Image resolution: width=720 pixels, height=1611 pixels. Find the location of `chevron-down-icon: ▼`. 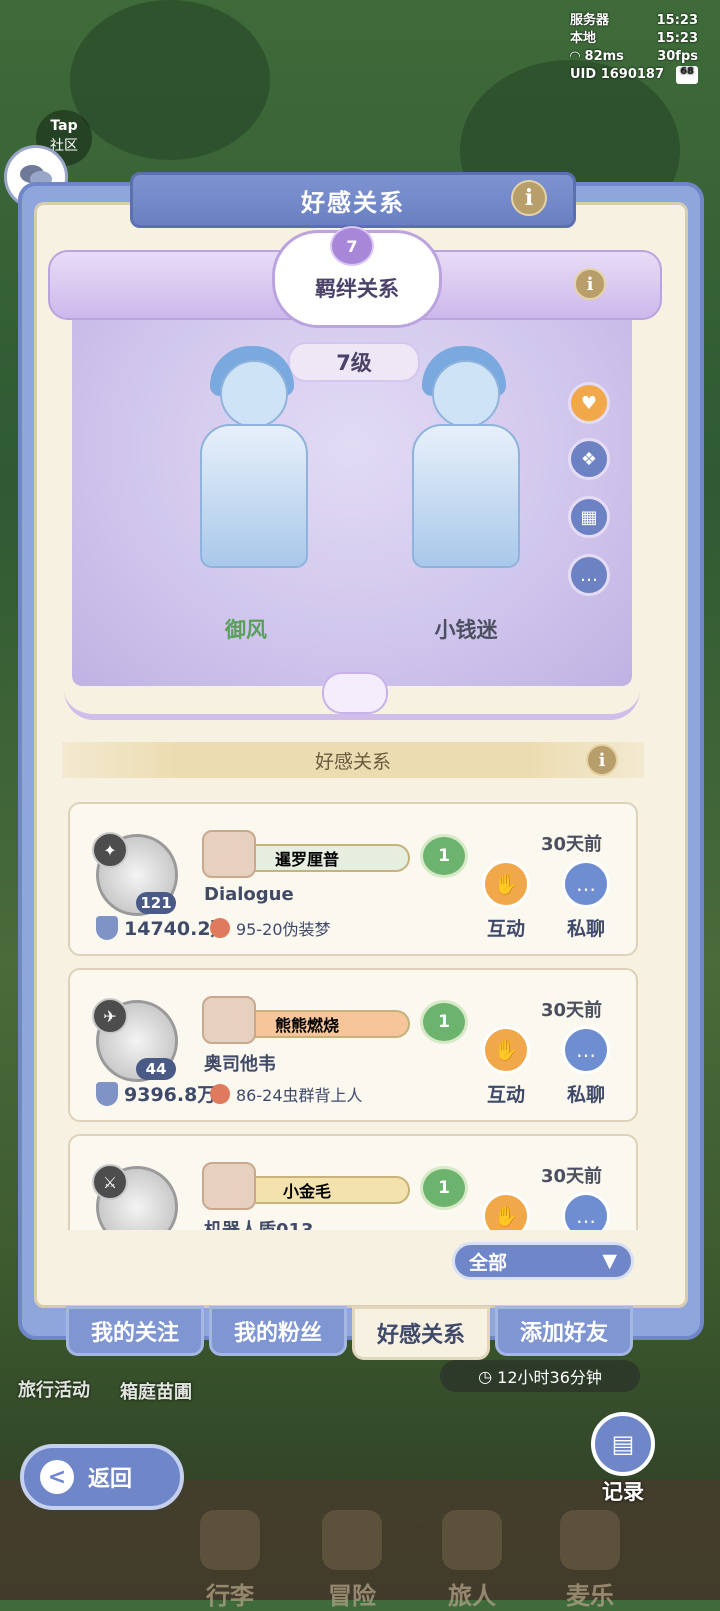

chevron-down-icon: ▼ is located at coordinates (609, 1261).